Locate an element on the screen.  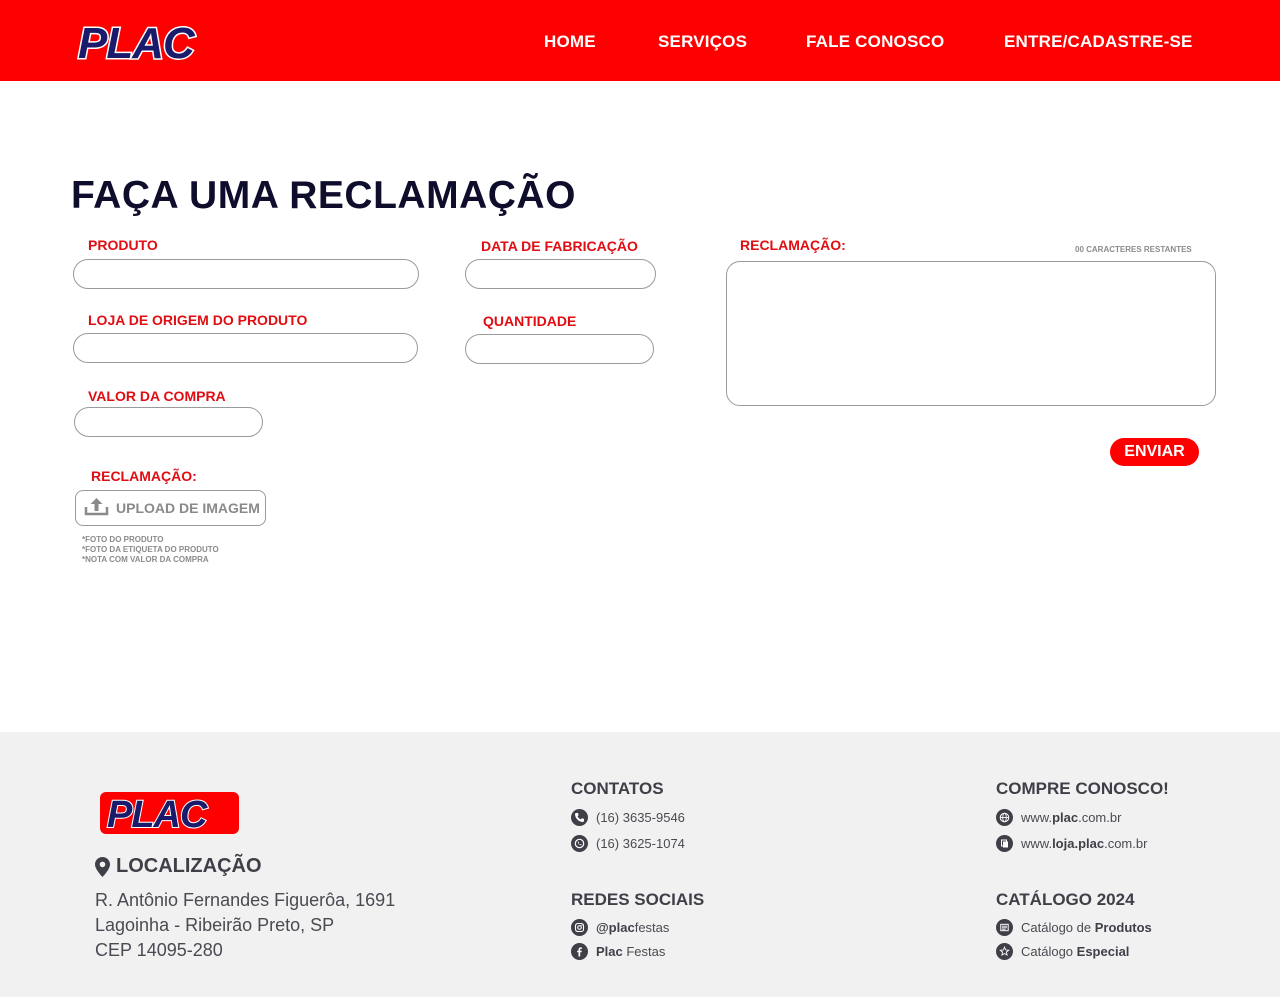
chars-remaining: 00 CARACTERES RESTANTES is located at coordinates (1133, 249).